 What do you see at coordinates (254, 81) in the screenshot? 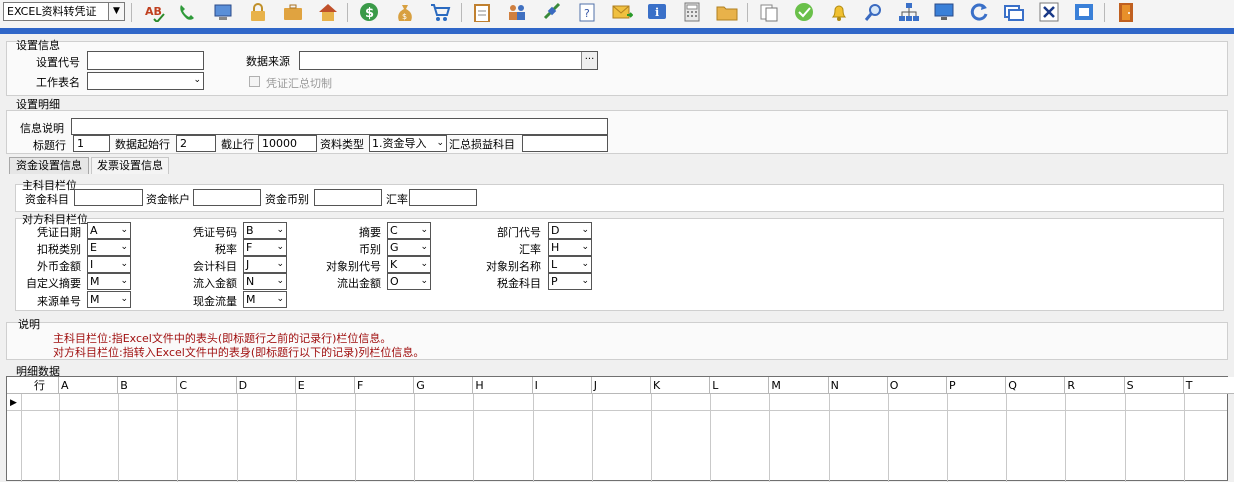
I see `voucher-split-checkbox` at bounding box center [254, 81].